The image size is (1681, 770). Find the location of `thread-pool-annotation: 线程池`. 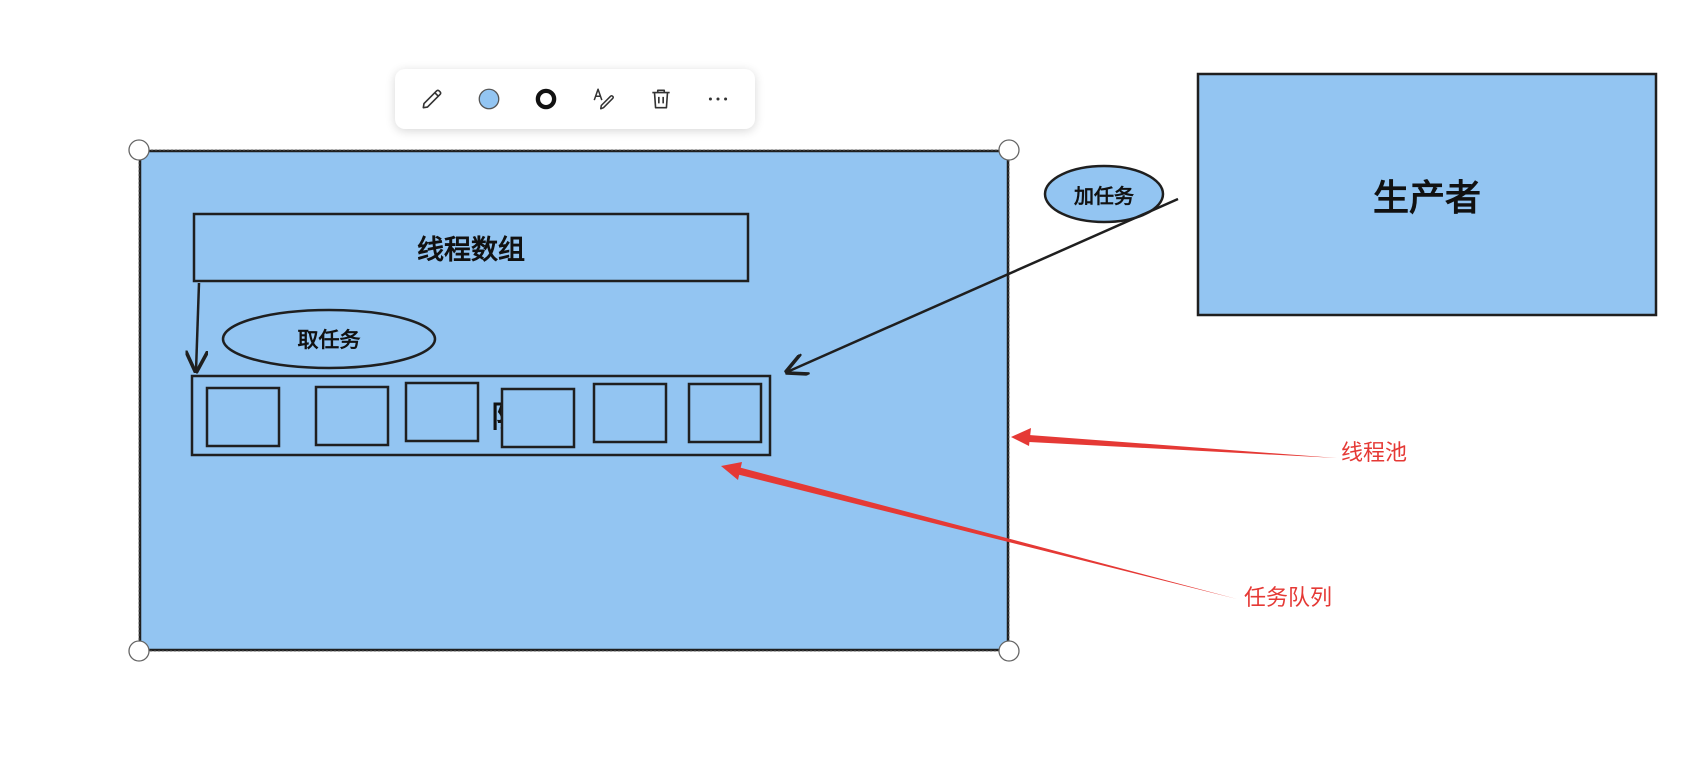

thread-pool-annotation: 线程池 is located at coordinates (1374, 453).